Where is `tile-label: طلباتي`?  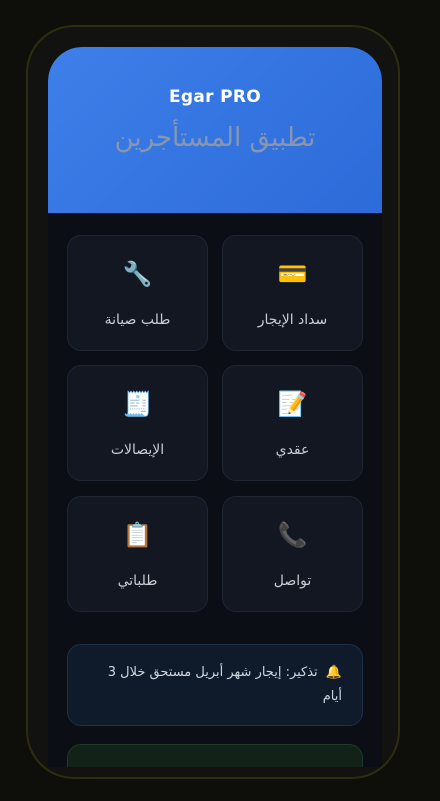
tile-label: طلباتي is located at coordinates (137, 581).